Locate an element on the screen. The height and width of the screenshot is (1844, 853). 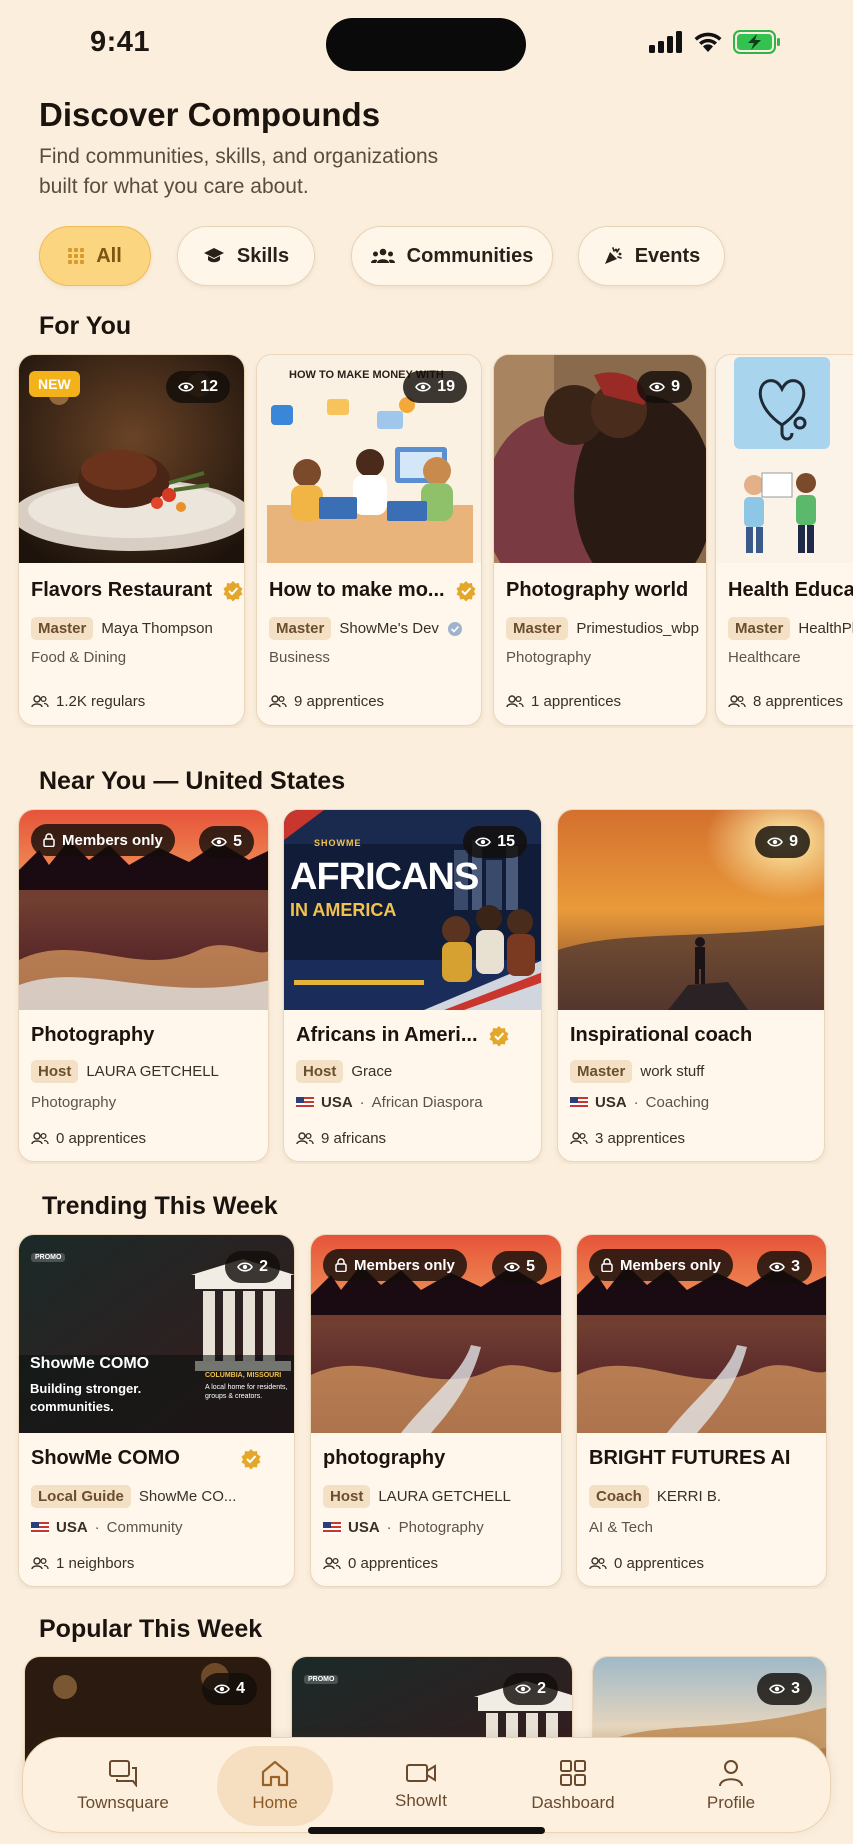
category-line: AI & Tech is located at coordinates (621, 1527).